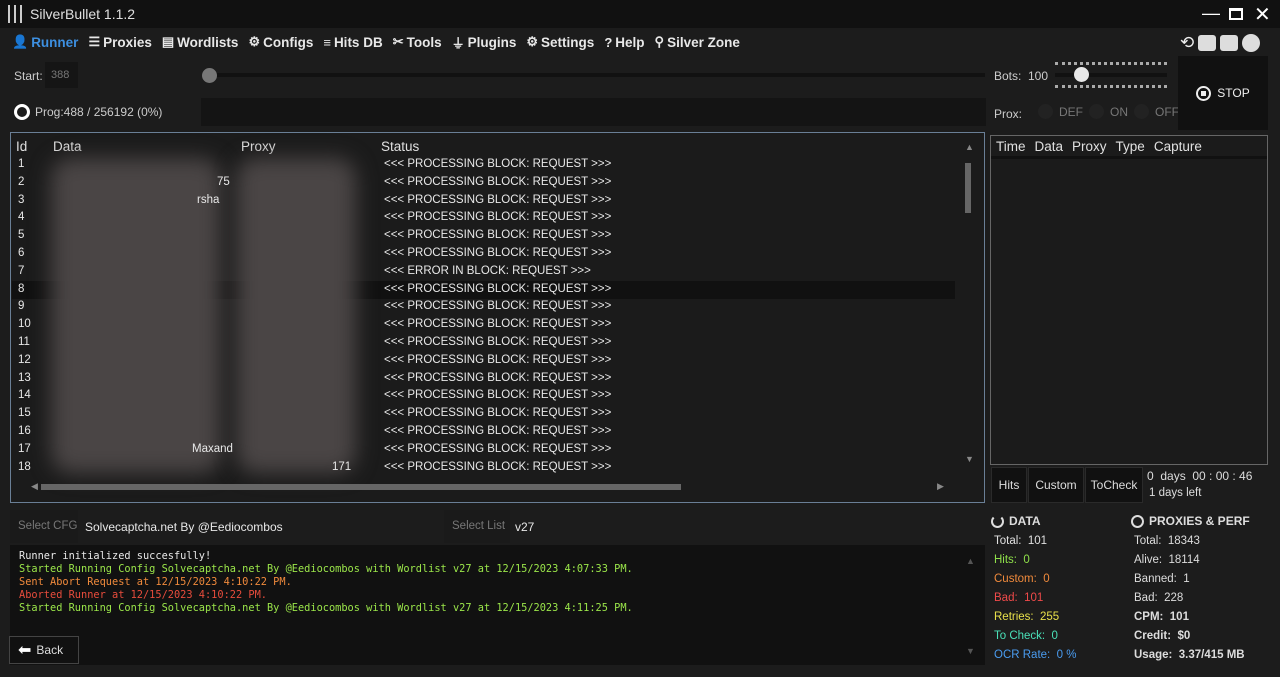  Describe the element at coordinates (1187, 43) in the screenshot. I see `history-icon: ⟲` at that location.